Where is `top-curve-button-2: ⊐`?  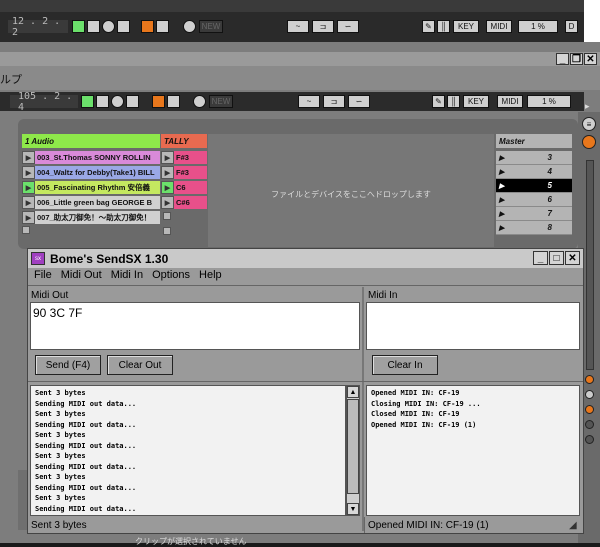
top-curve-button-2: ⊐ is located at coordinates (323, 26).